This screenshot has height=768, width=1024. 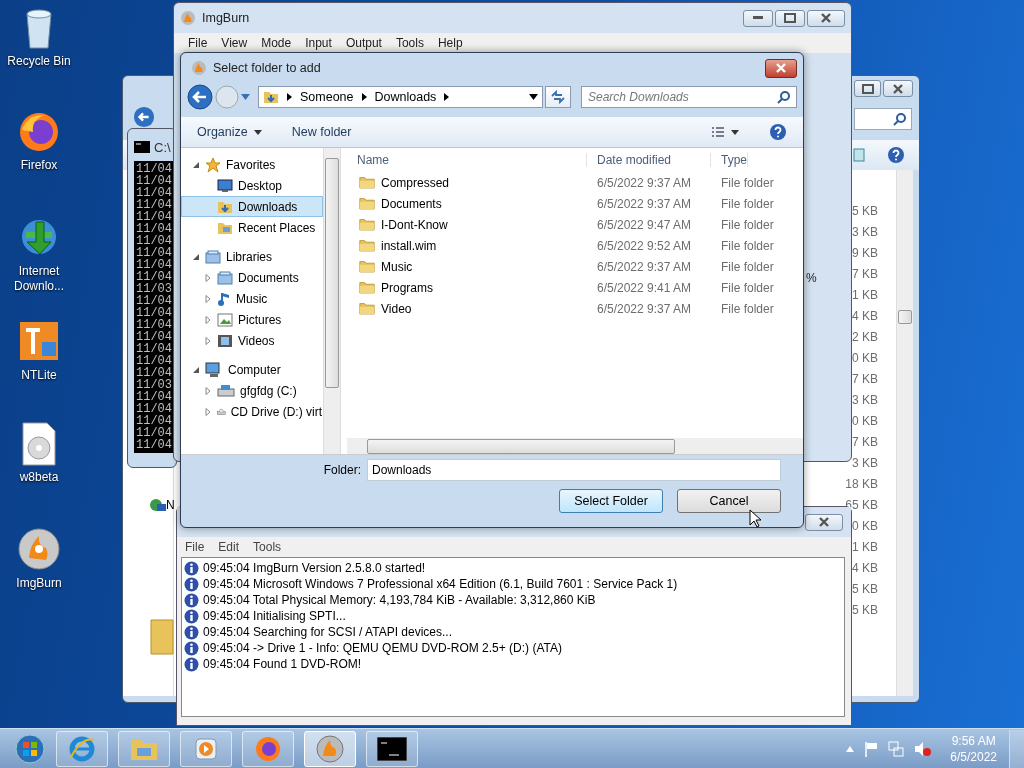 What do you see at coordinates (575, 182) in the screenshot?
I see `file-row: Compressed 6/5/2022 9:37 AM File folder` at bounding box center [575, 182].